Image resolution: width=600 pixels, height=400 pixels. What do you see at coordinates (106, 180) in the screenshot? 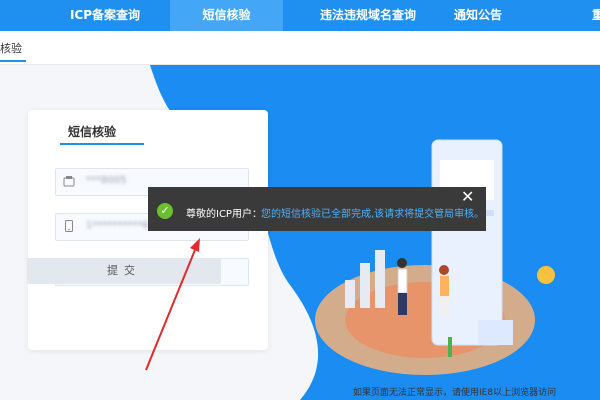
I see `phone-field-value: ***8005` at bounding box center [106, 180].